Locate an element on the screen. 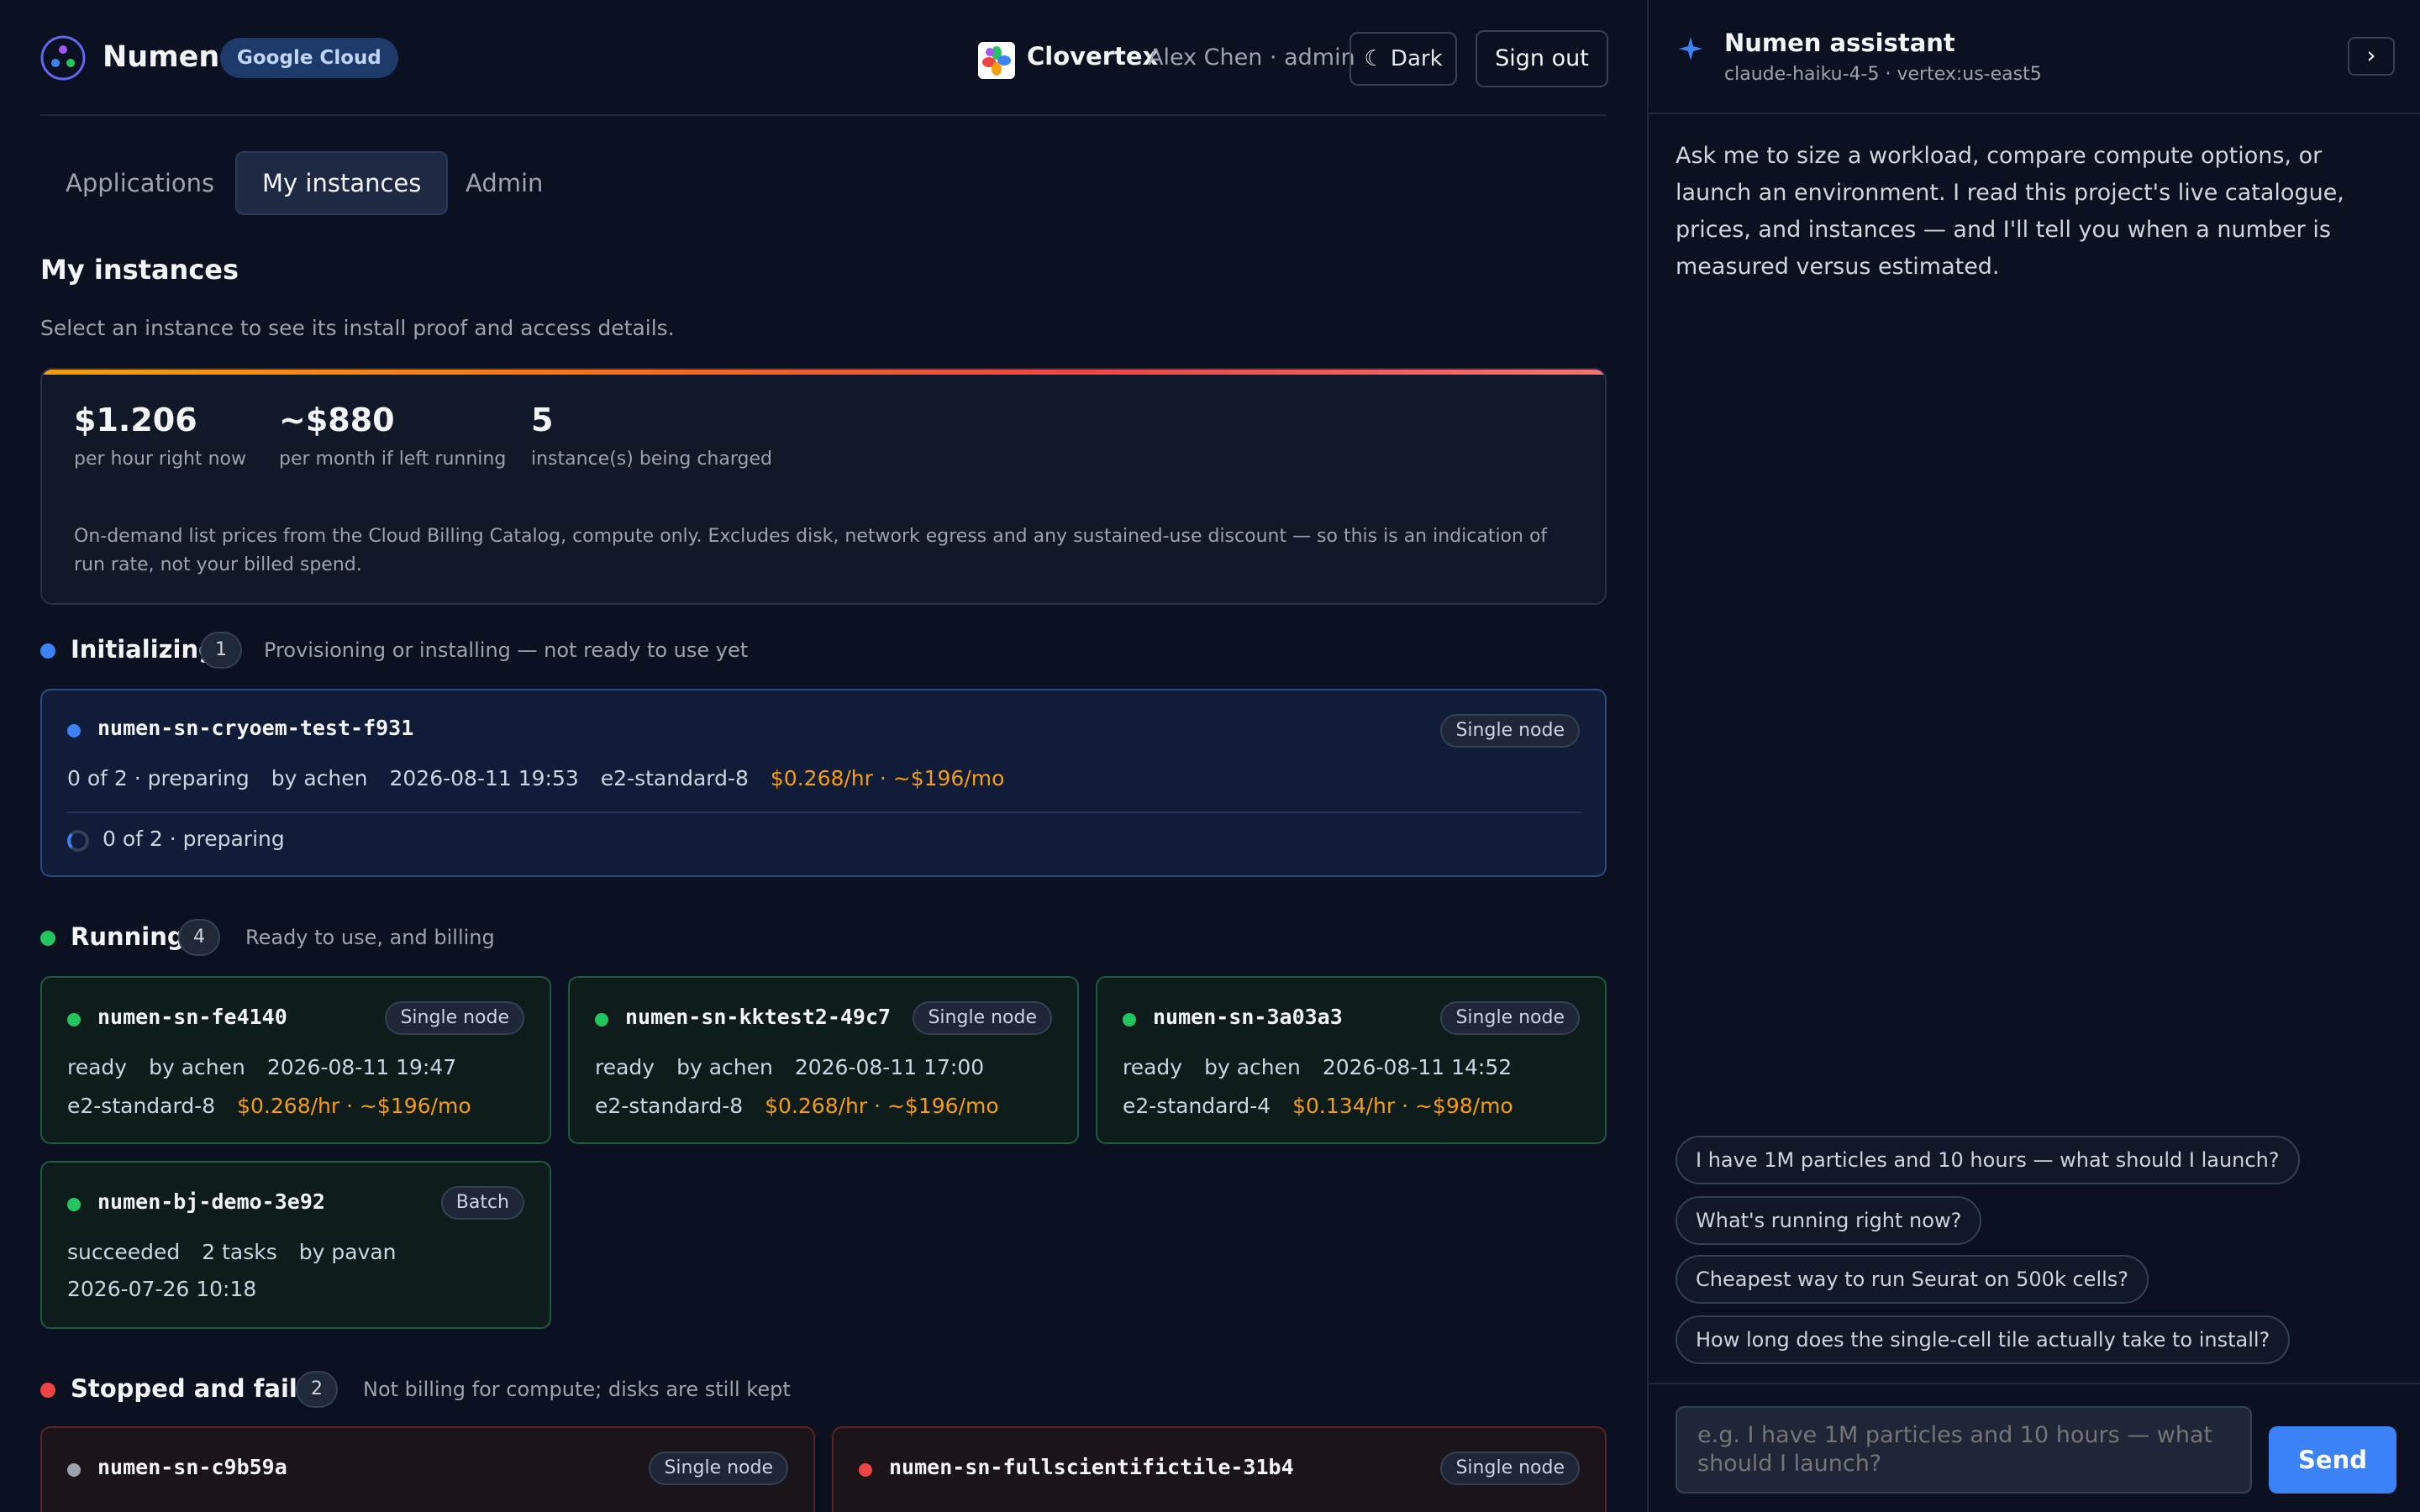 Image resolution: width=2420 pixels, height=1512 pixels. instance-name: numen-sn-kktest2-49c7 is located at coordinates (758, 1017).